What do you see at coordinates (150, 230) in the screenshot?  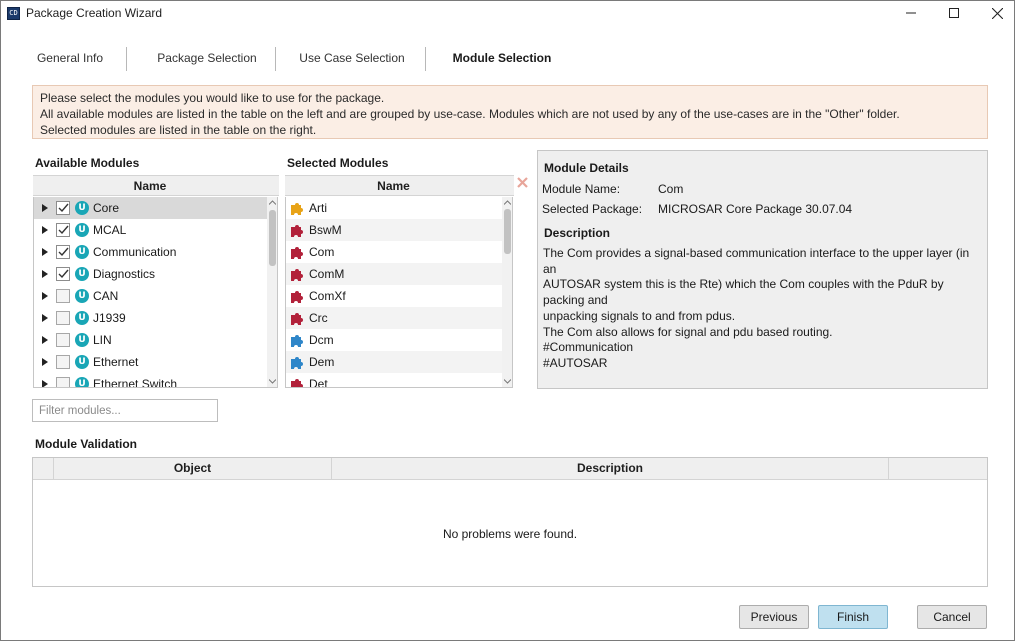 I see `available-module-row: U MCAL` at bounding box center [150, 230].